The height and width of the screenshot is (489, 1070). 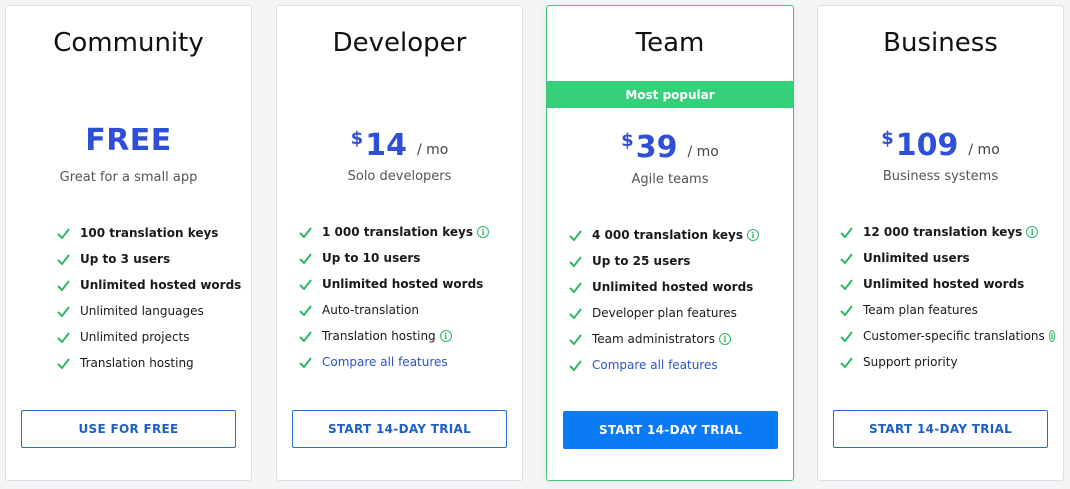 I want to click on feature-item: Developer plan features, so click(x=676, y=313).